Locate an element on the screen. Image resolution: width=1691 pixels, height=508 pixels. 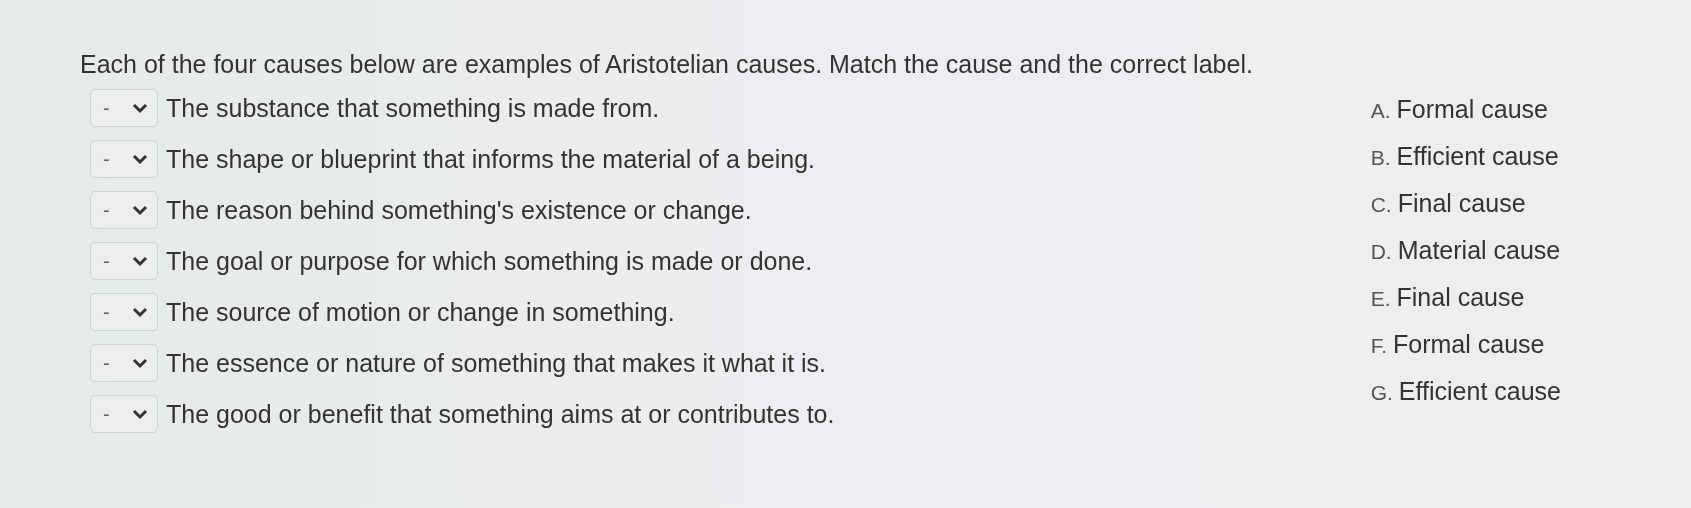
cause-description: The essence or nature of something that makes it what it is. is located at coordinates (496, 363).